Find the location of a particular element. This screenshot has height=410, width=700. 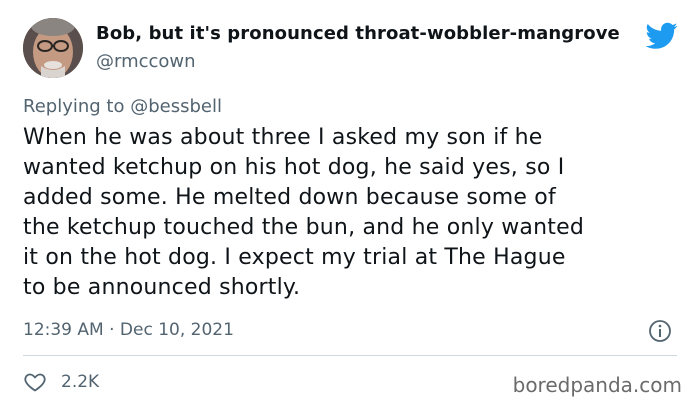

replying-to: Replying to @bessbell is located at coordinates (122, 106).